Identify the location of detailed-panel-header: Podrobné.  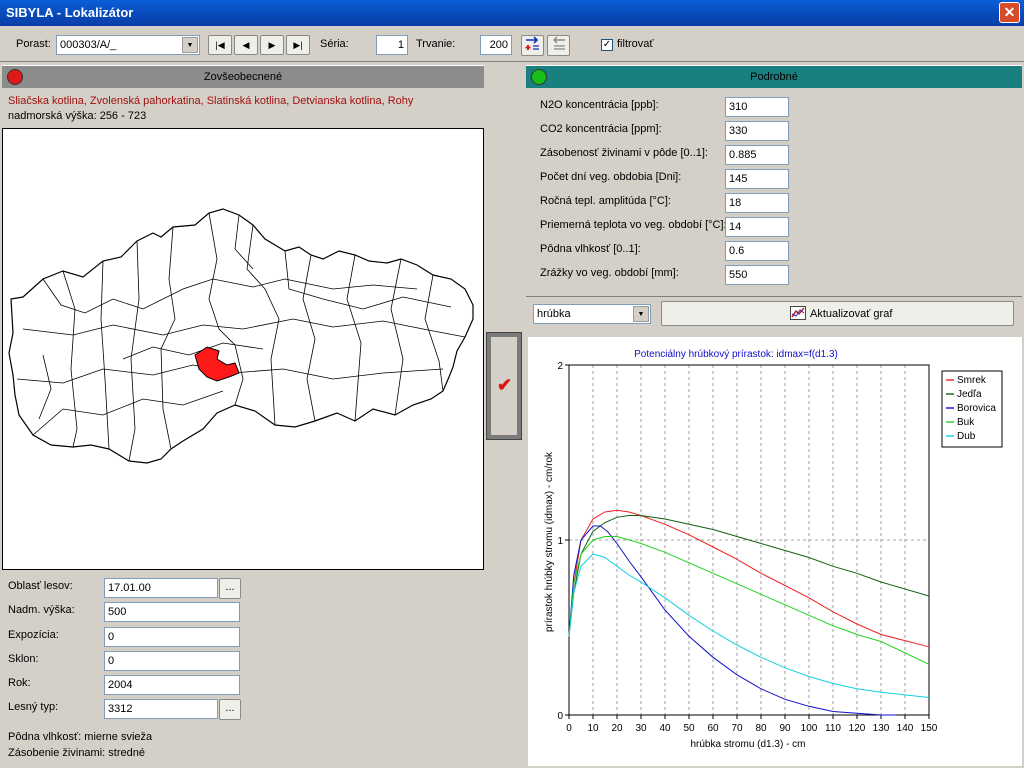
(774, 76).